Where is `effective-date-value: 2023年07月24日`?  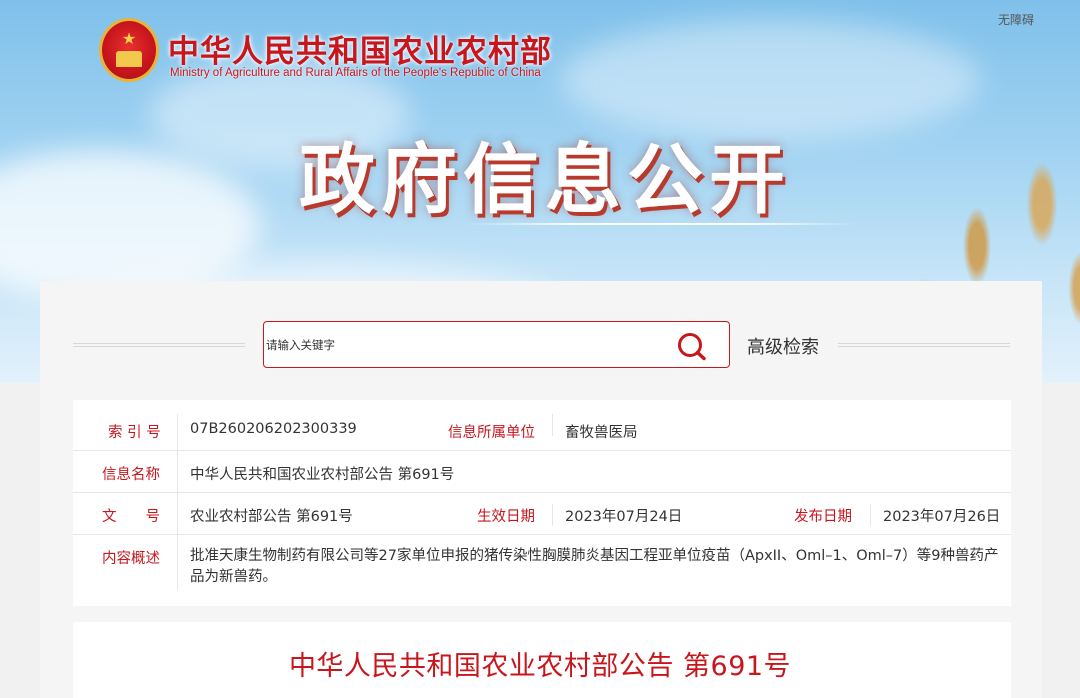
effective-date-value: 2023年07月24日 is located at coordinates (624, 517).